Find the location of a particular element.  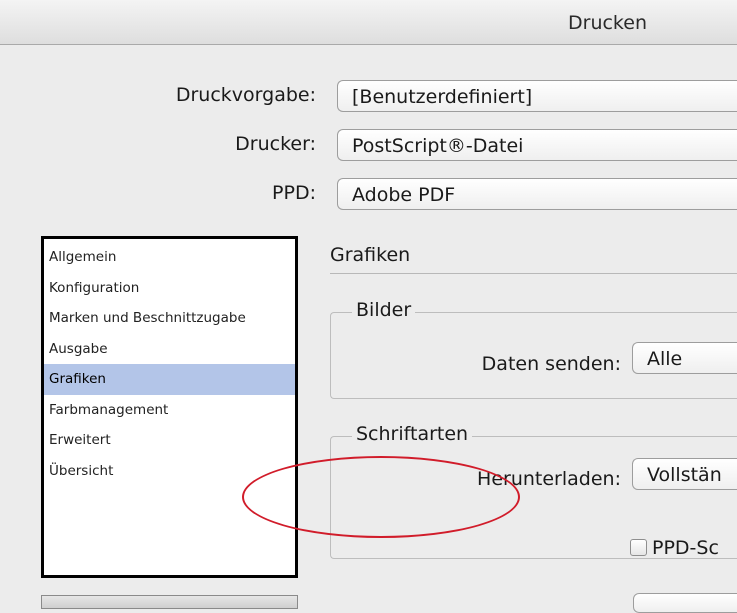

download-label: Herunterladen: is located at coordinates (549, 479).